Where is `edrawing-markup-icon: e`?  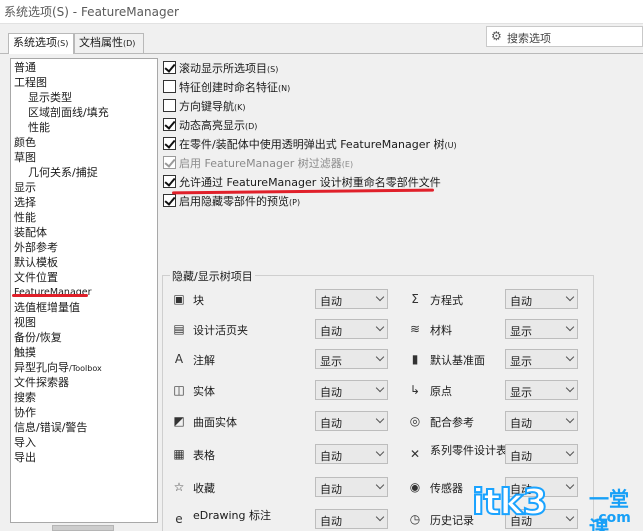 edrawing-markup-icon: e is located at coordinates (179, 519).